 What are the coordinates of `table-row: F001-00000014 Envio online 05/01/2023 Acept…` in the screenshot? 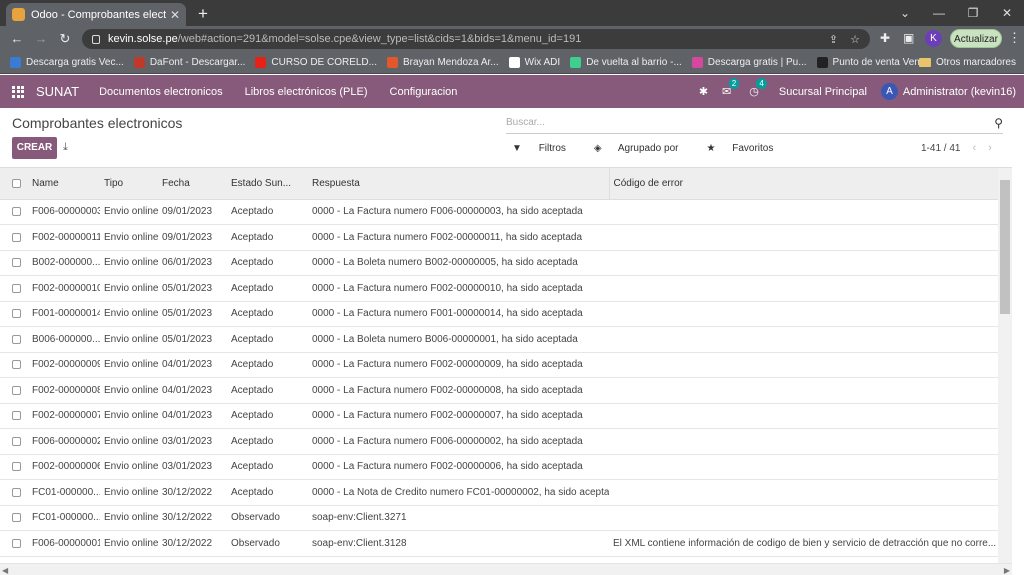 It's located at (499, 314).